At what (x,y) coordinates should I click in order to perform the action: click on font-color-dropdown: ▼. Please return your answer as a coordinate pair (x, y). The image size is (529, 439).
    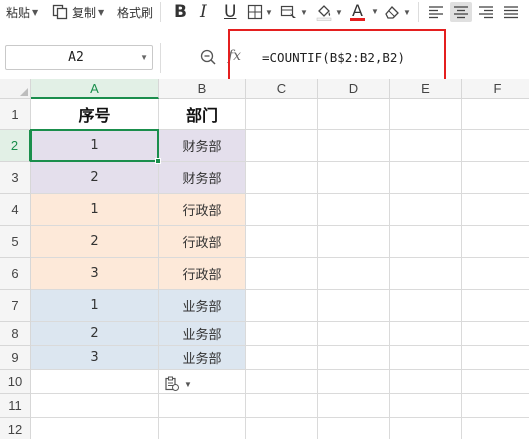
    Looking at the image, I should click on (375, 11).